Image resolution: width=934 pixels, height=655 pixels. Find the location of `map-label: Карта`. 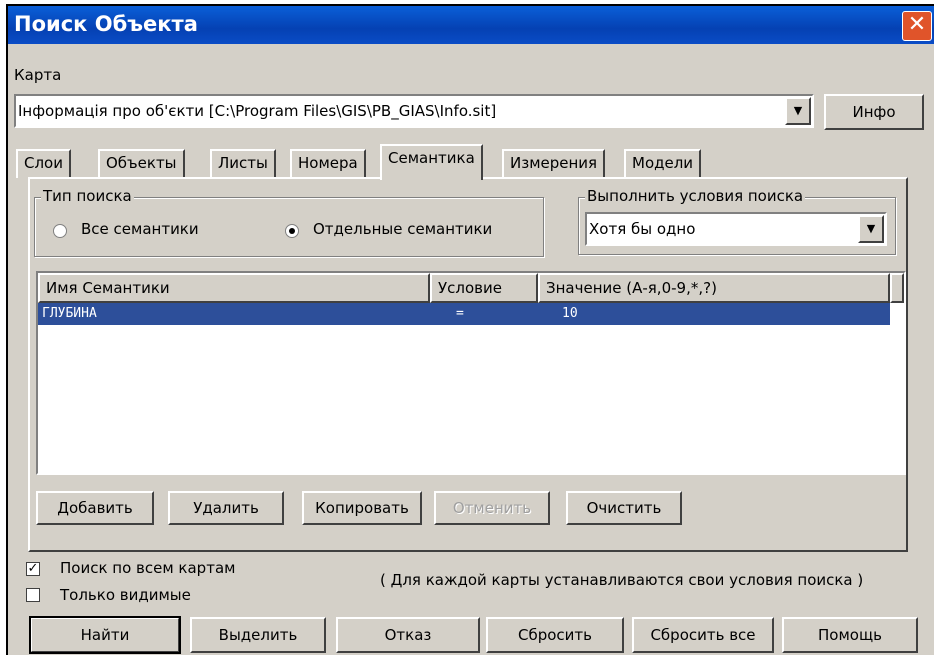

map-label: Карта is located at coordinates (38, 75).